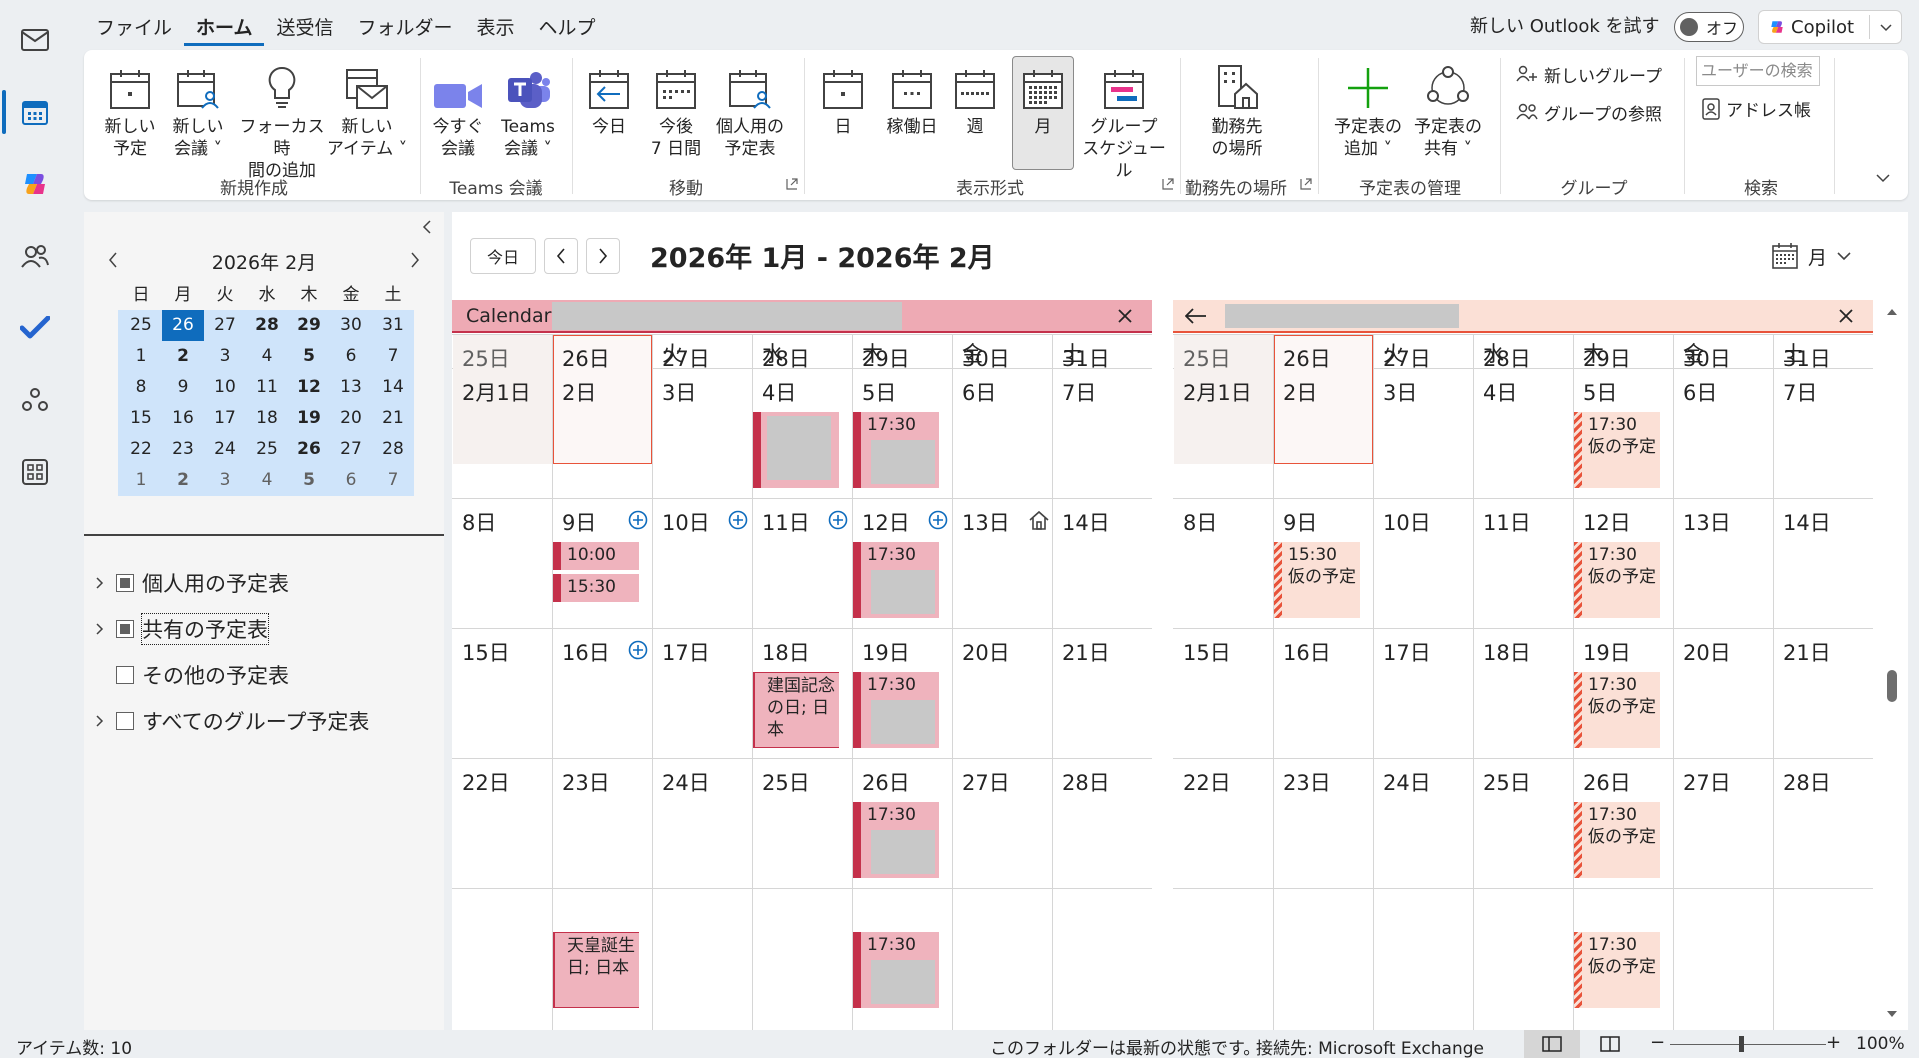 The height and width of the screenshot is (1058, 1919). Describe the element at coordinates (609, 98) in the screenshot. I see `goto-today-button: 今日` at that location.